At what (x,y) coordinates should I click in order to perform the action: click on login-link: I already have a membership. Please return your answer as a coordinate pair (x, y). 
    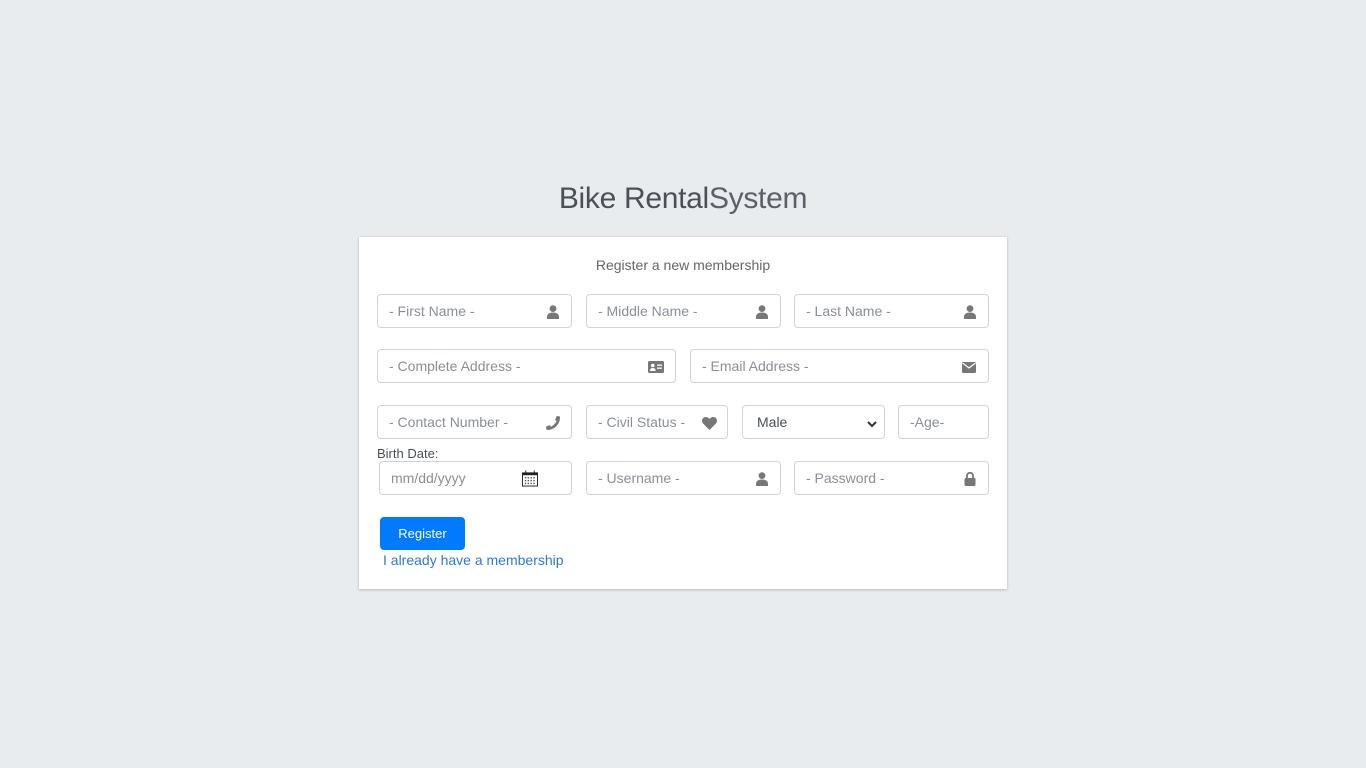
    Looking at the image, I should click on (473, 560).